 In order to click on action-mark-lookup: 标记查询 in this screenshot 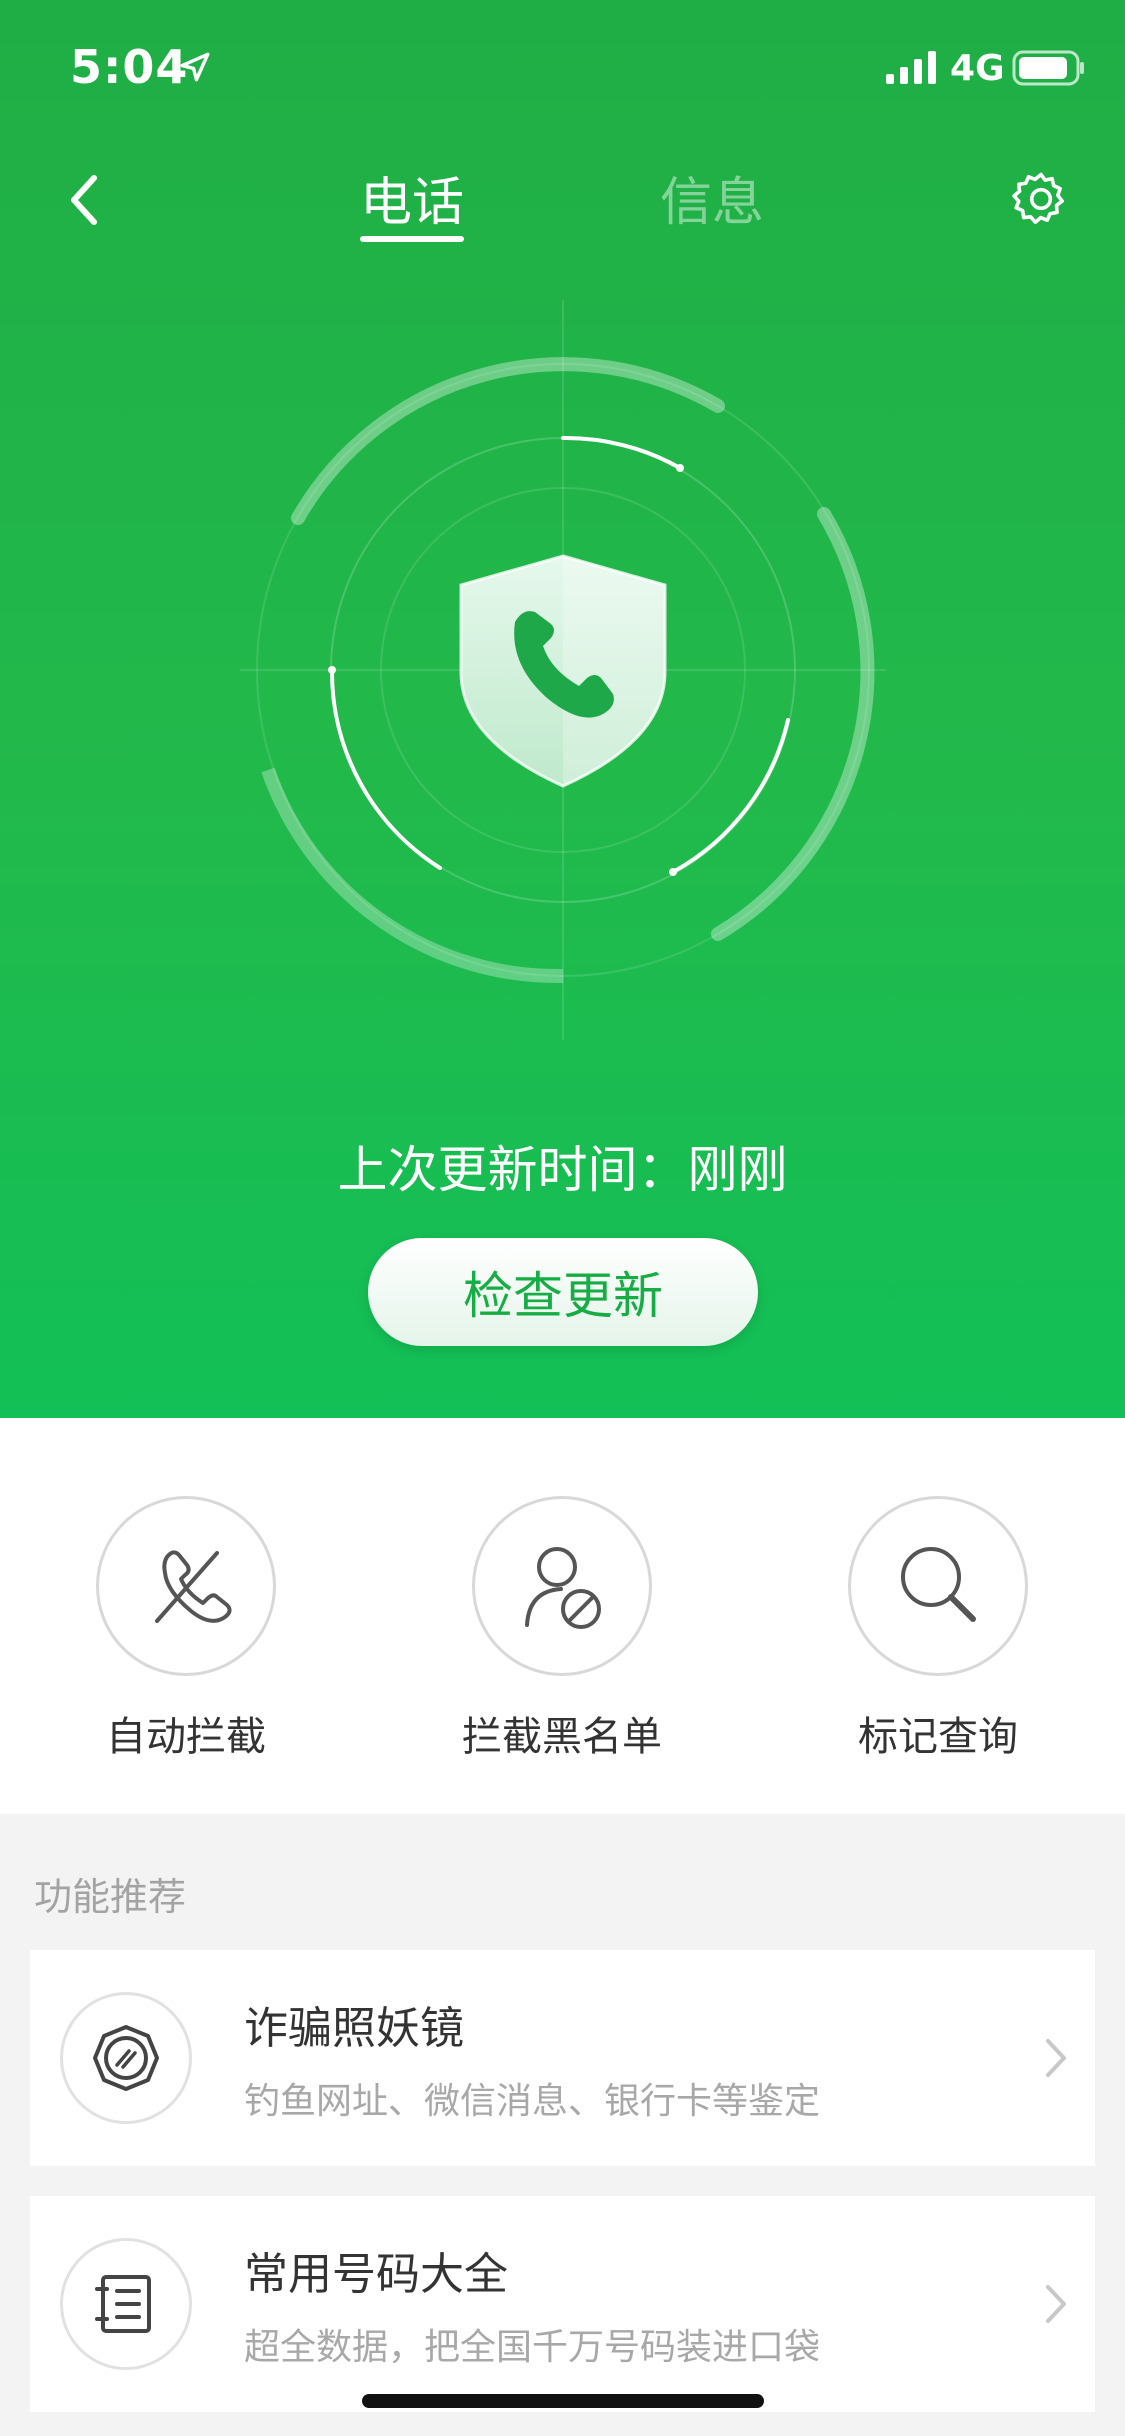, I will do `click(938, 1629)`.